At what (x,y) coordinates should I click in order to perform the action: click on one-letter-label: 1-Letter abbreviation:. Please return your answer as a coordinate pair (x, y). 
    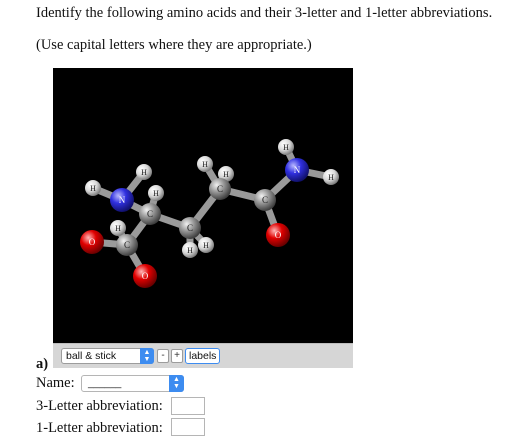
    Looking at the image, I should click on (99, 428).